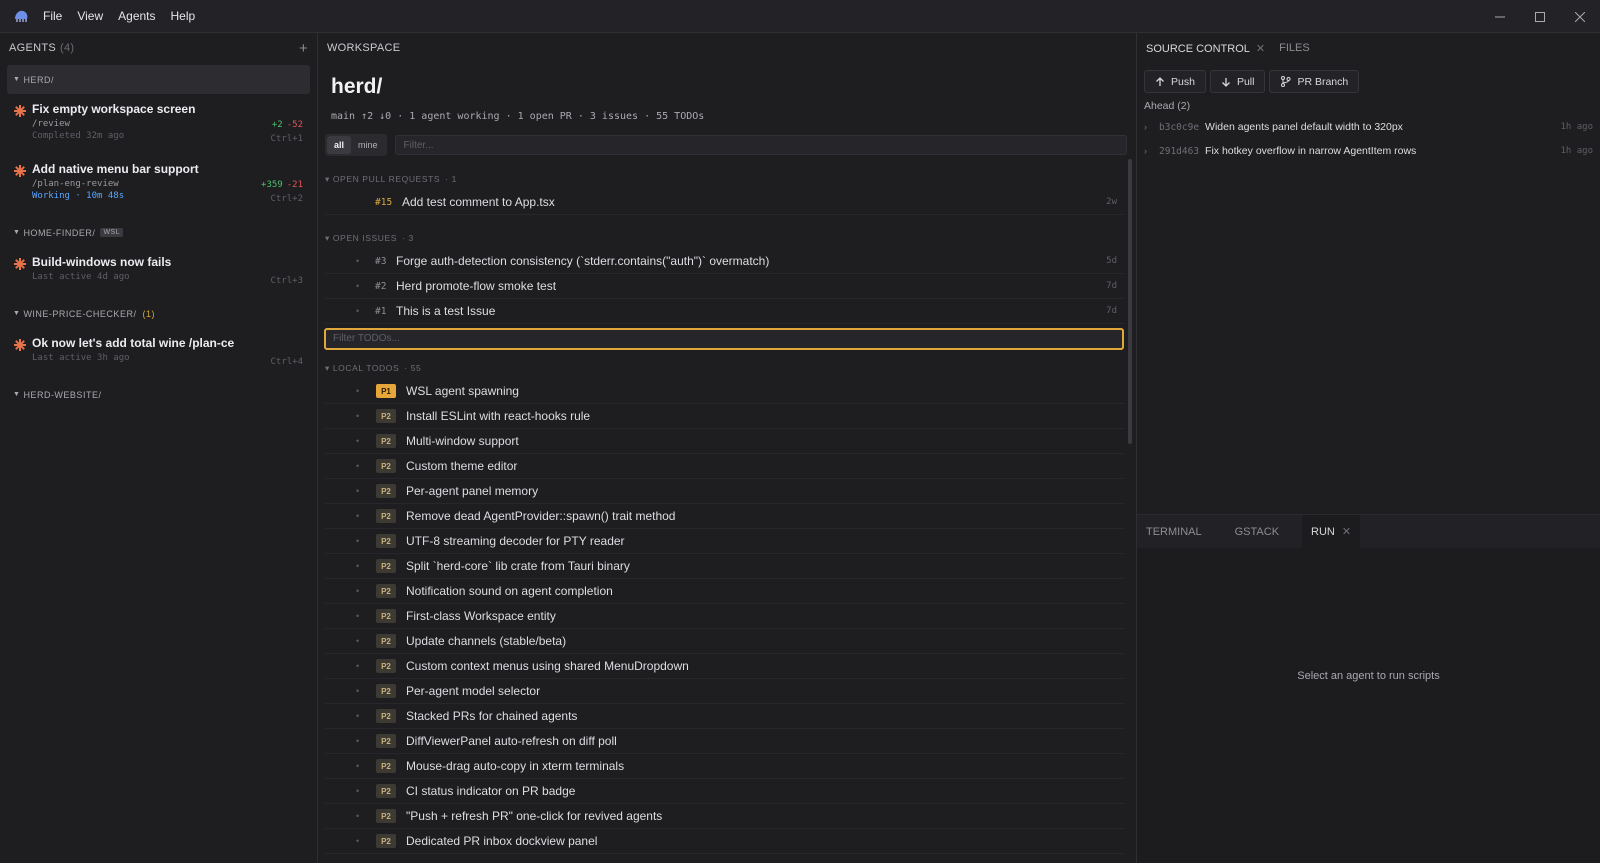 This screenshot has width=1600, height=863. I want to click on todo-row: • P2 Per-agent model selector, so click(724, 691).